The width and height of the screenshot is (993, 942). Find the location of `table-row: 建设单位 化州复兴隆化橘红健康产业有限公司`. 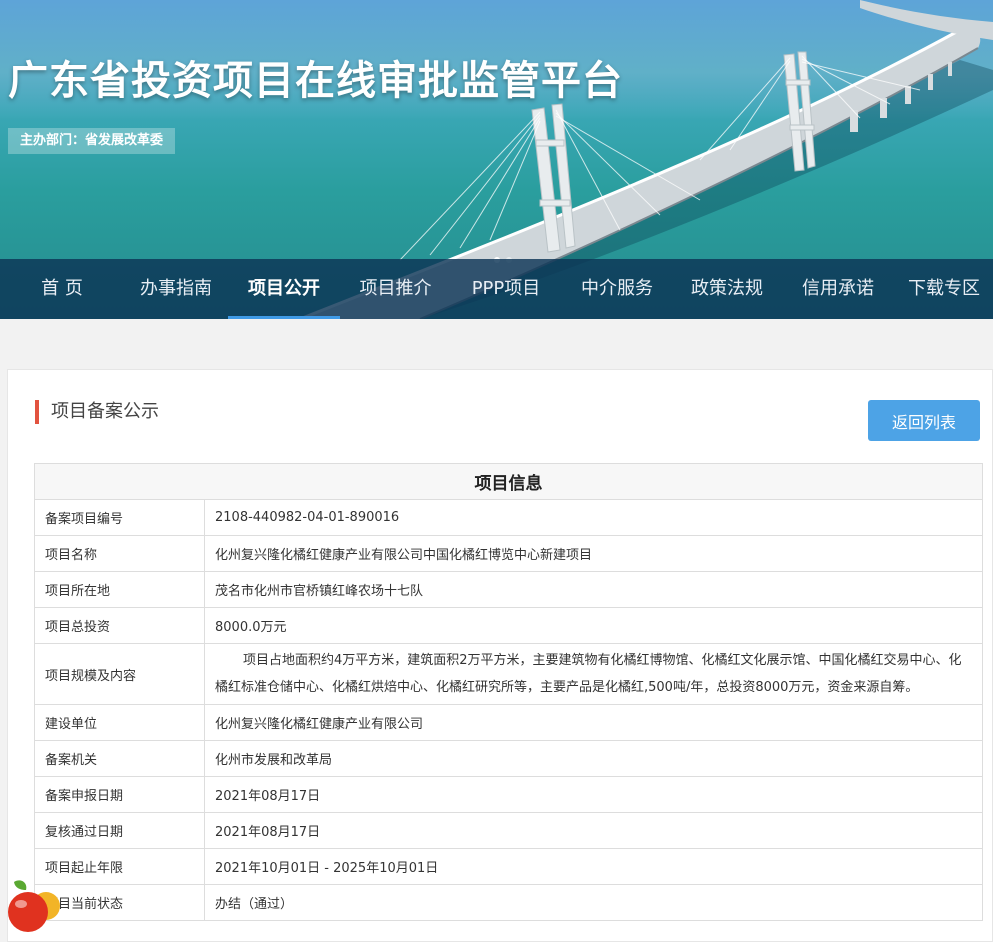

table-row: 建设单位 化州复兴隆化橘红健康产业有限公司 is located at coordinates (508, 722).